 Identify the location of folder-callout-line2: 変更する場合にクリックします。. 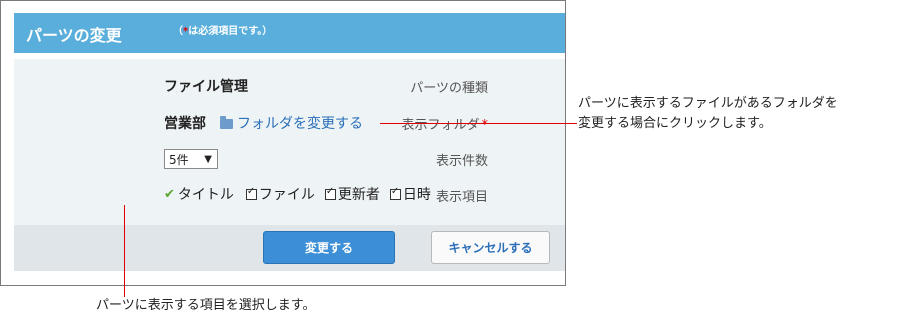
(675, 123).